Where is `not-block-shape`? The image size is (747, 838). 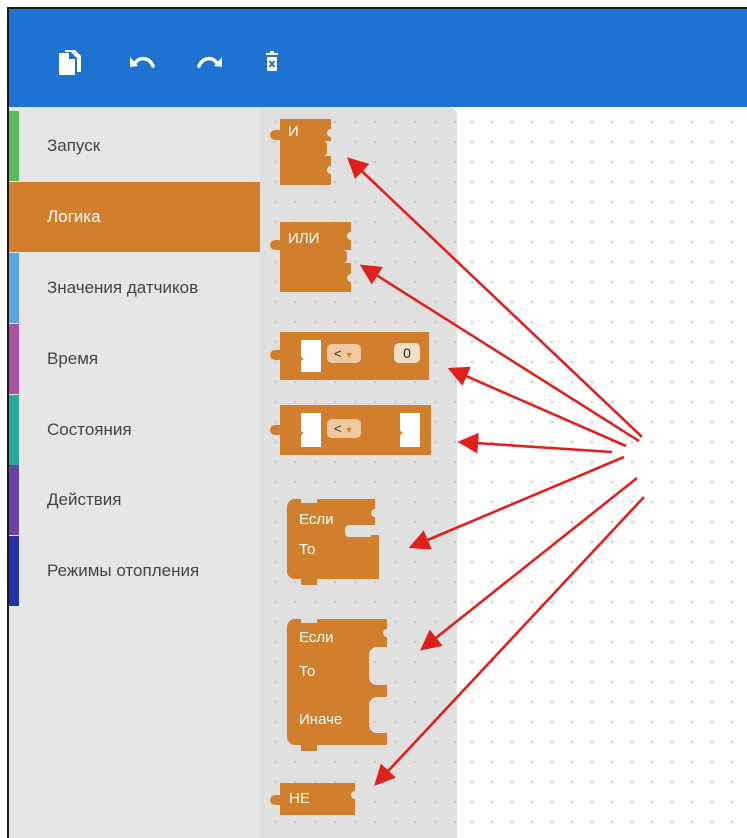
not-block-shape is located at coordinates (312, 799).